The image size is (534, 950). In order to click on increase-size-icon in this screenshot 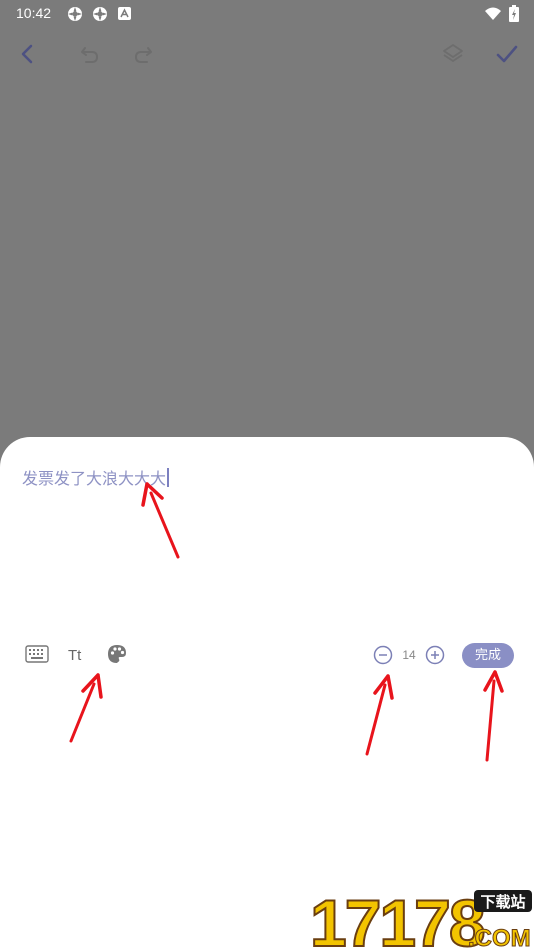, I will do `click(435, 655)`.